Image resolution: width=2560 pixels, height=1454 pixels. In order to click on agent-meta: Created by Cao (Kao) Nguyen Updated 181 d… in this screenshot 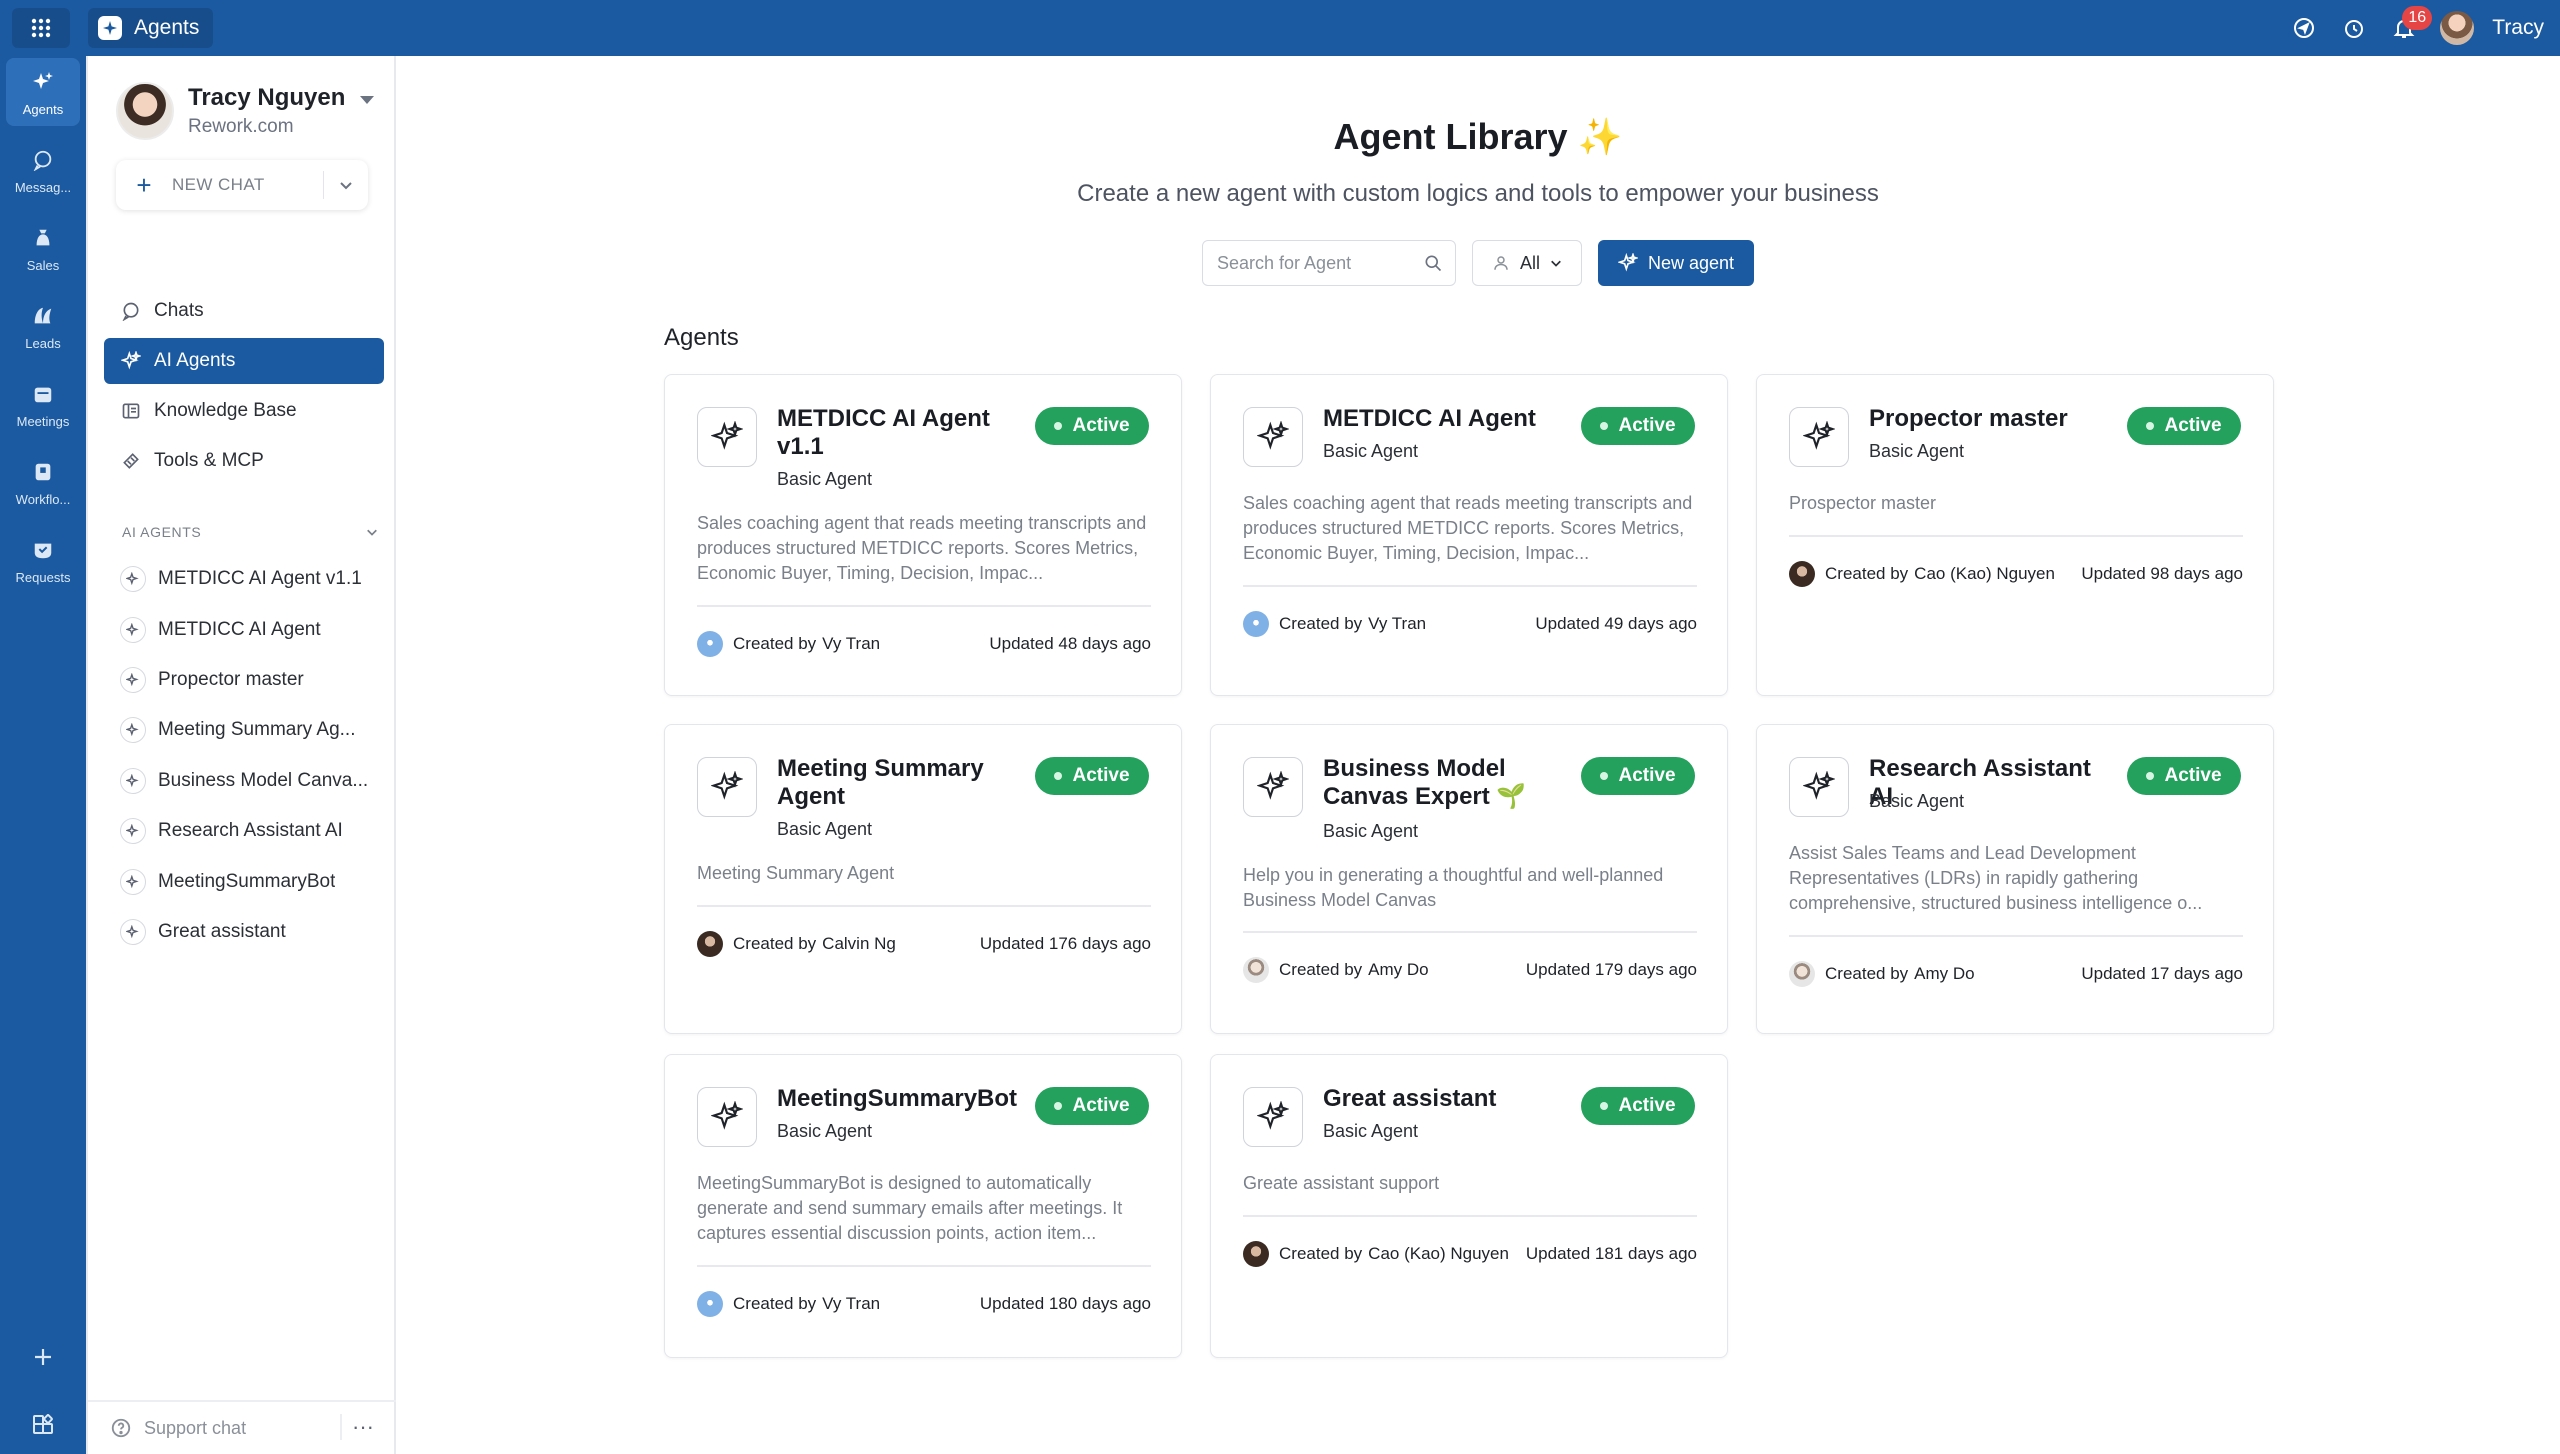, I will do `click(1470, 1254)`.